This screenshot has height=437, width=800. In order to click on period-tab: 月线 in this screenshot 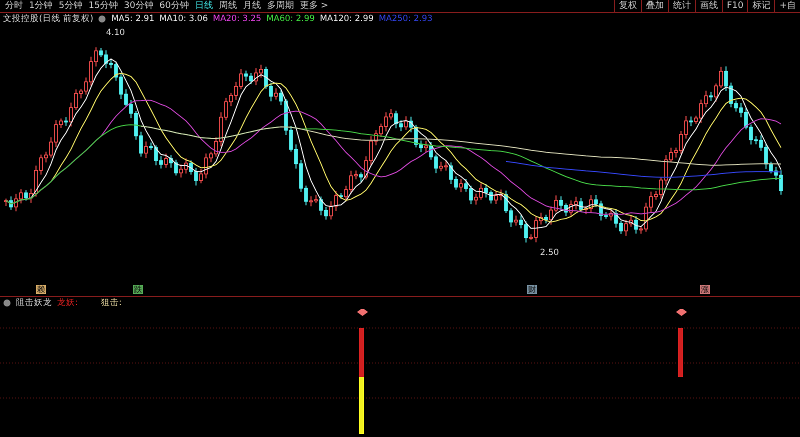, I will do `click(252, 6)`.